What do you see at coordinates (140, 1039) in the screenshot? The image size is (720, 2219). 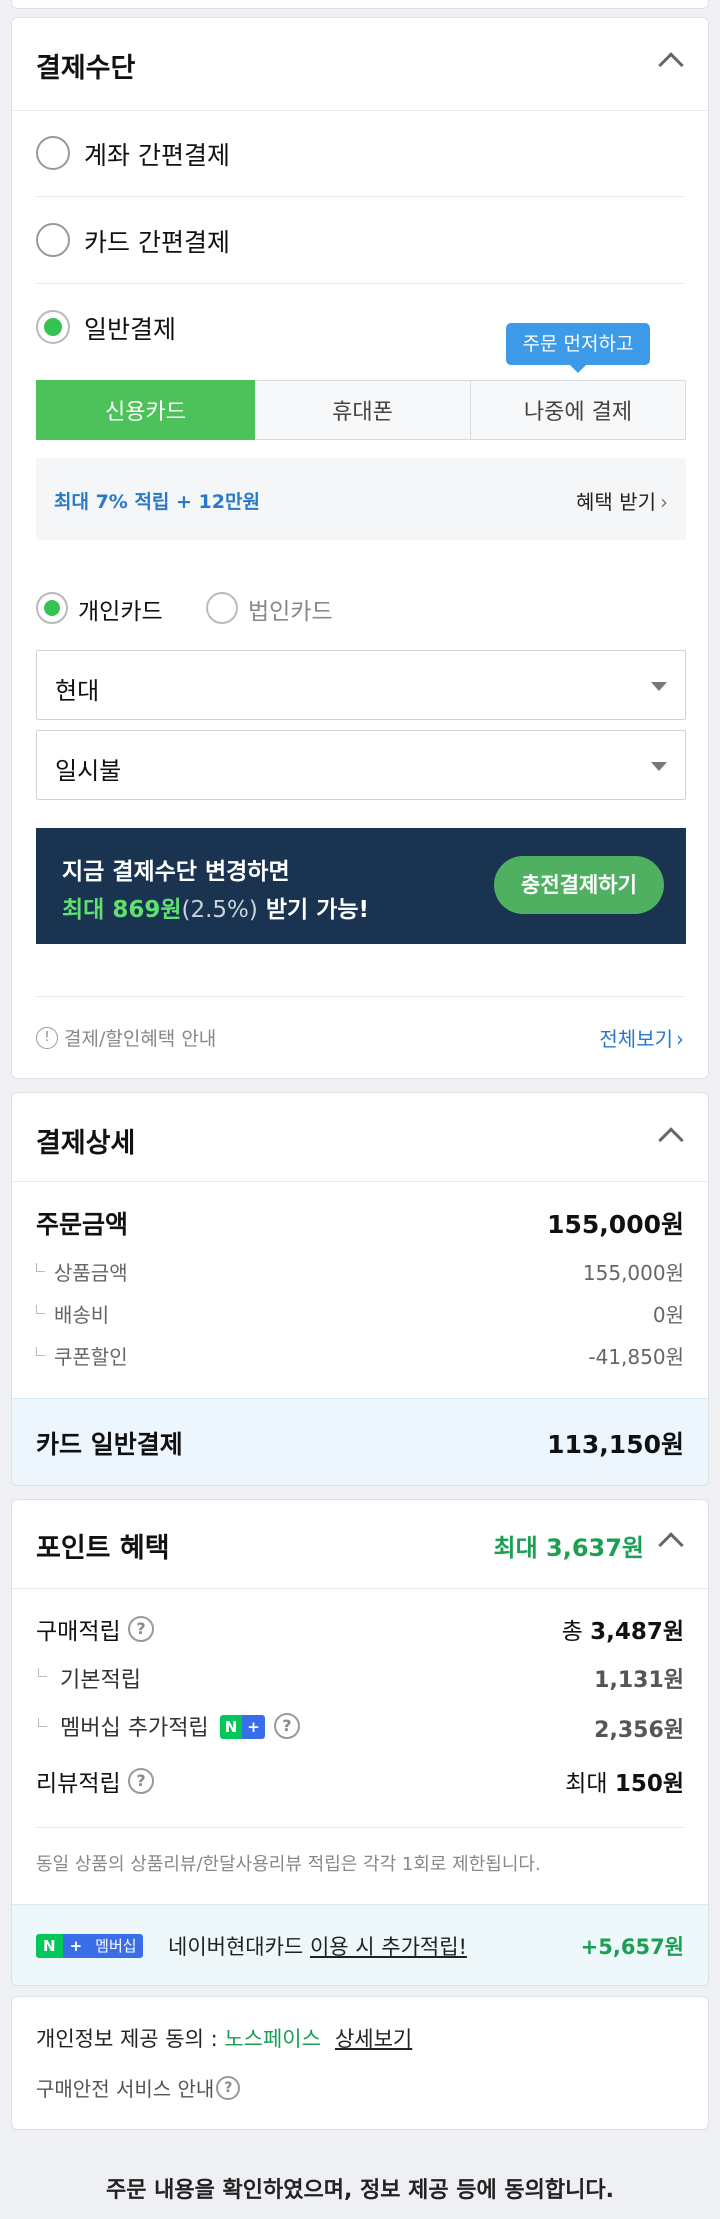 I see `notice-label: 결제/할인혜택 안내` at bounding box center [140, 1039].